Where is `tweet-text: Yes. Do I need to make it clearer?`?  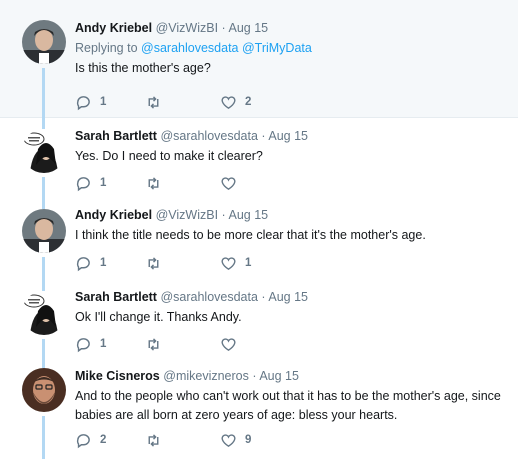 tweet-text: Yes. Do I need to make it clearer? is located at coordinates (169, 156).